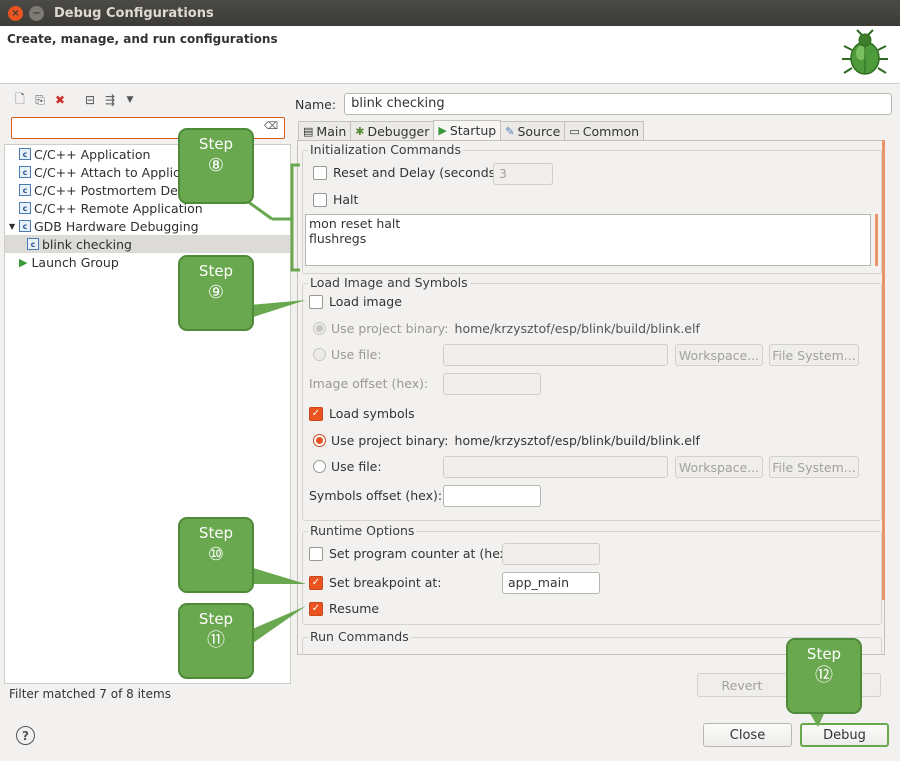 This screenshot has height=761, width=900. Describe the element at coordinates (365, 301) in the screenshot. I see `load-image-label: Load image` at that location.